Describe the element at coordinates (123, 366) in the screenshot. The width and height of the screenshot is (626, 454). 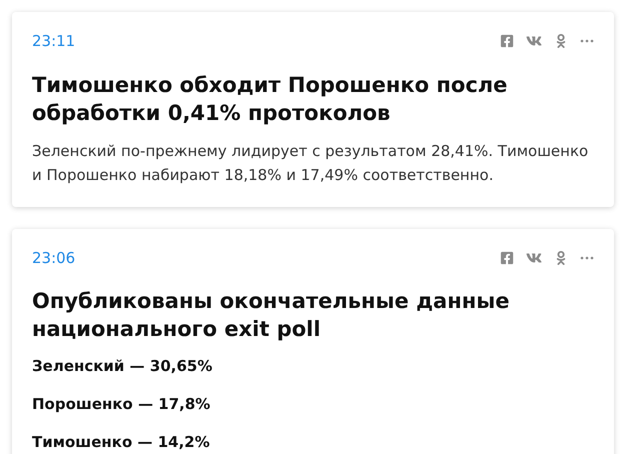
I see `result-line: Зеленский — 30,65%` at that location.